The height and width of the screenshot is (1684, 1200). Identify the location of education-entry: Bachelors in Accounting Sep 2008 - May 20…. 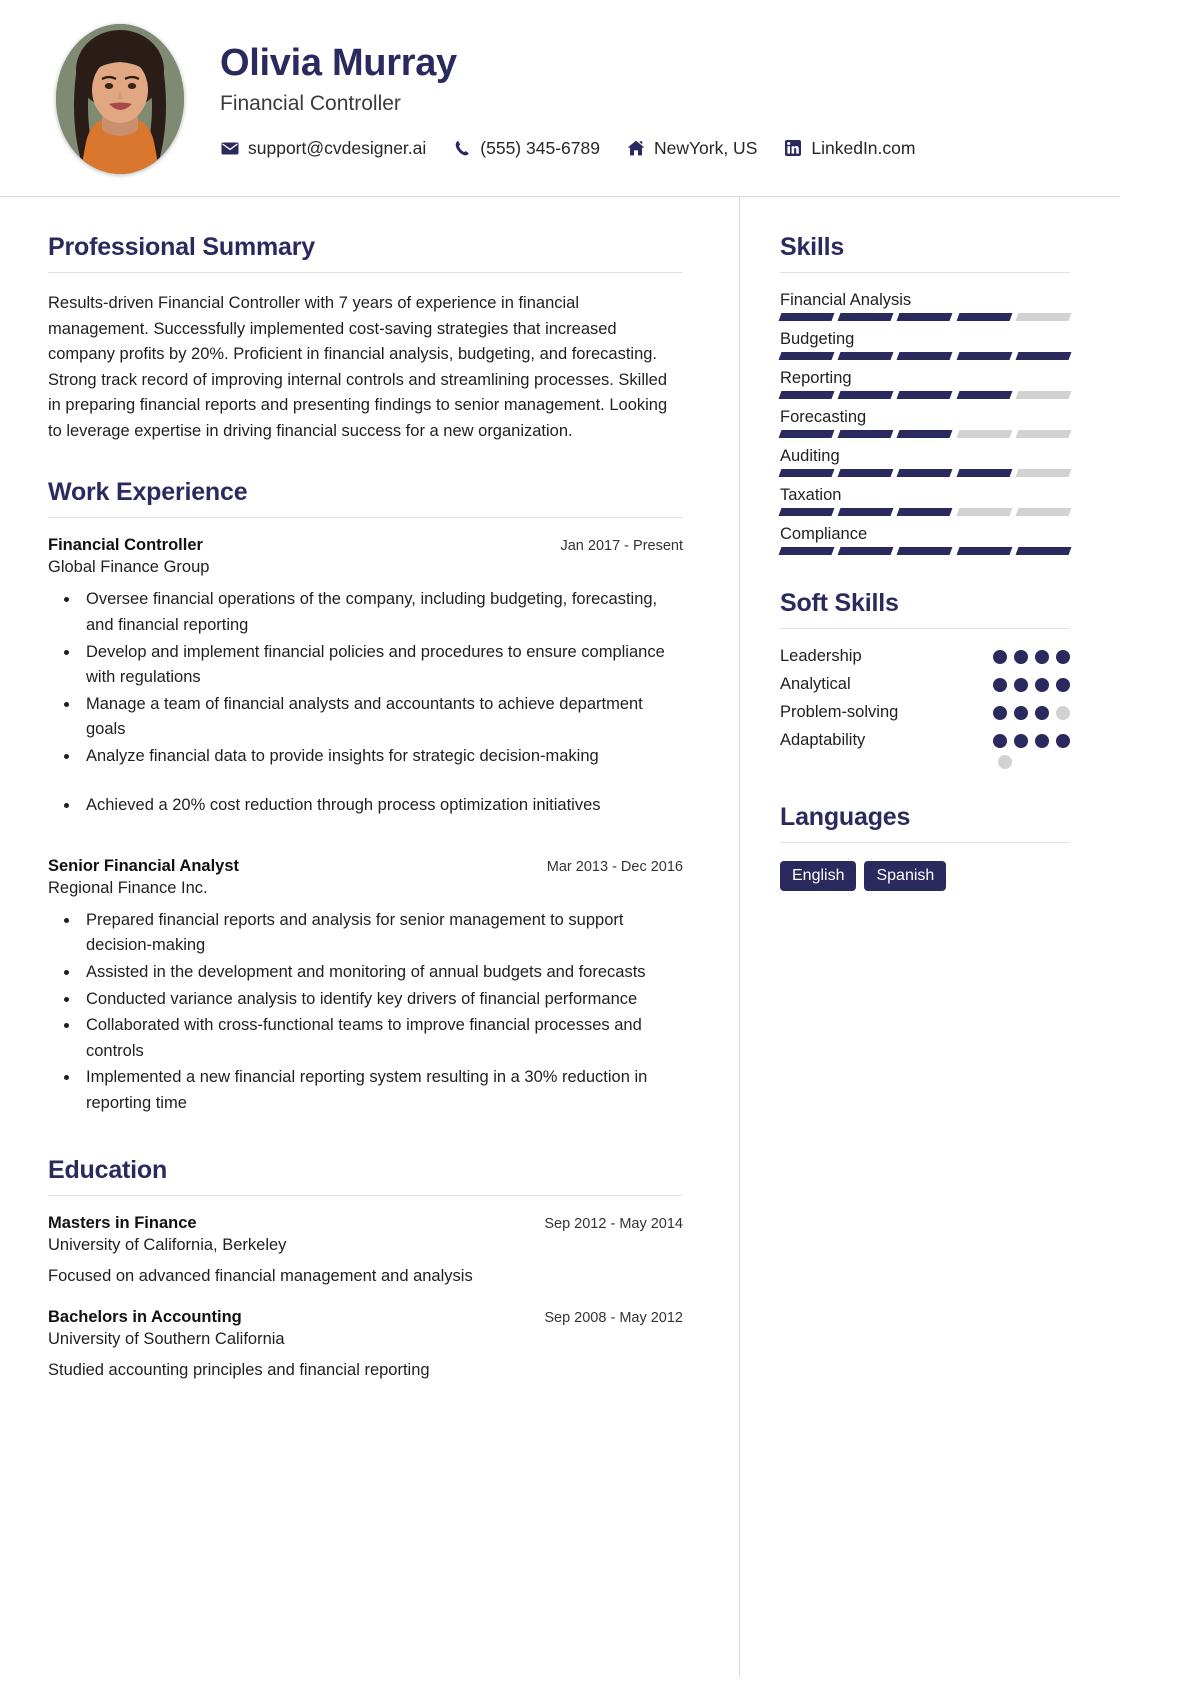
(365, 1344).